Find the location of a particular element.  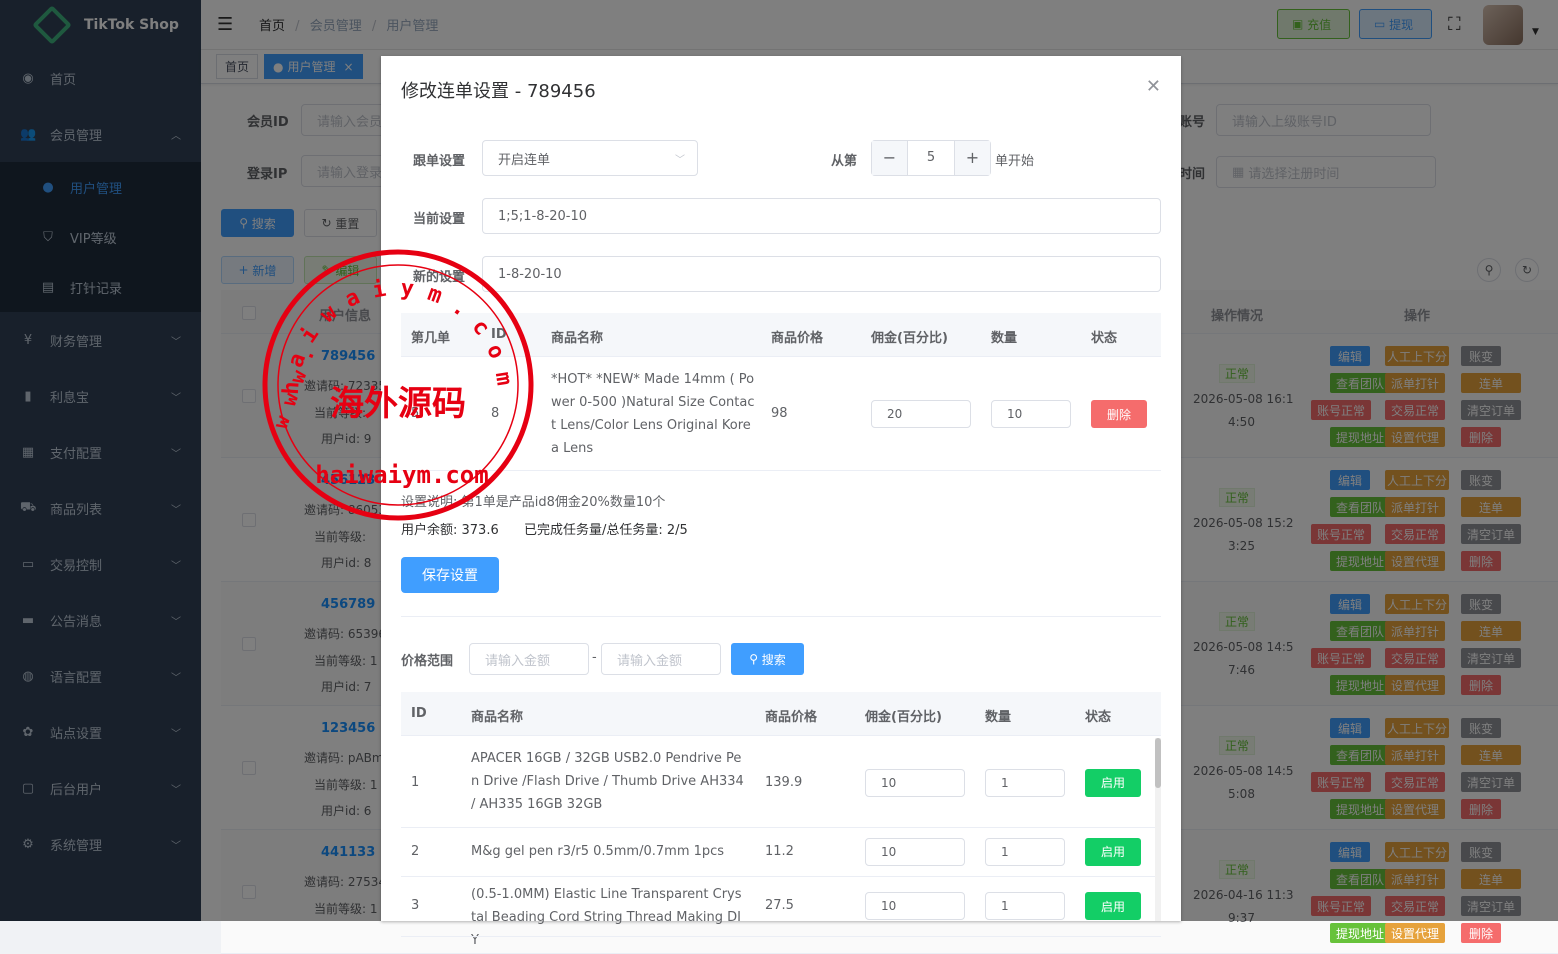

from-stepper: − 5 + is located at coordinates (931, 158).